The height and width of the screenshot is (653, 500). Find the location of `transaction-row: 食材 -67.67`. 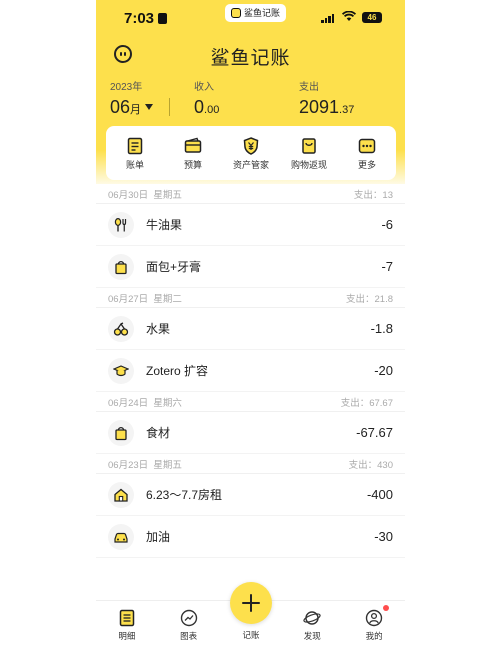

transaction-row: 食材 -67.67 is located at coordinates (250, 433).